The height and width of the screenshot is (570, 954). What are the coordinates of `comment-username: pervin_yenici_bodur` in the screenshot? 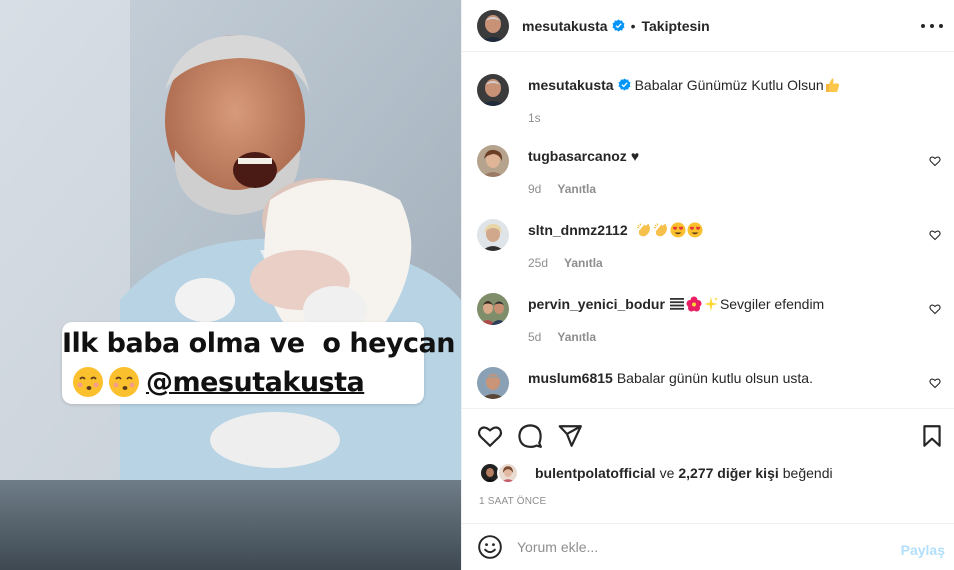 It's located at (596, 304).